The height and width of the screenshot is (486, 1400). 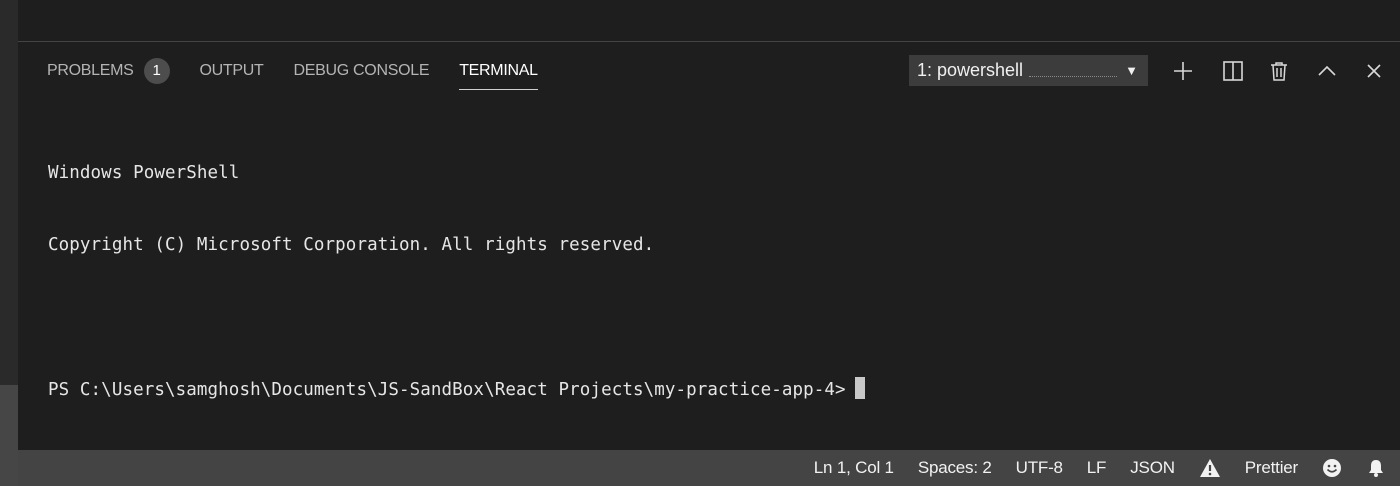 What do you see at coordinates (854, 468) in the screenshot?
I see `status-cursor-position: Ln 1, Col 1` at bounding box center [854, 468].